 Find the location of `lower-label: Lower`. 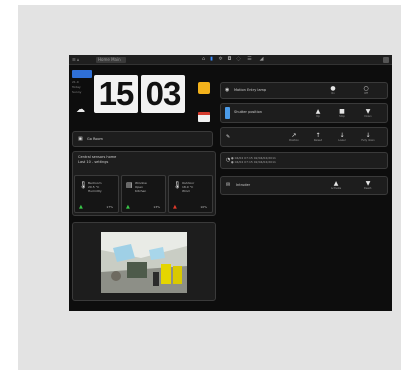

lower-label: Lower is located at coordinates (342, 140).